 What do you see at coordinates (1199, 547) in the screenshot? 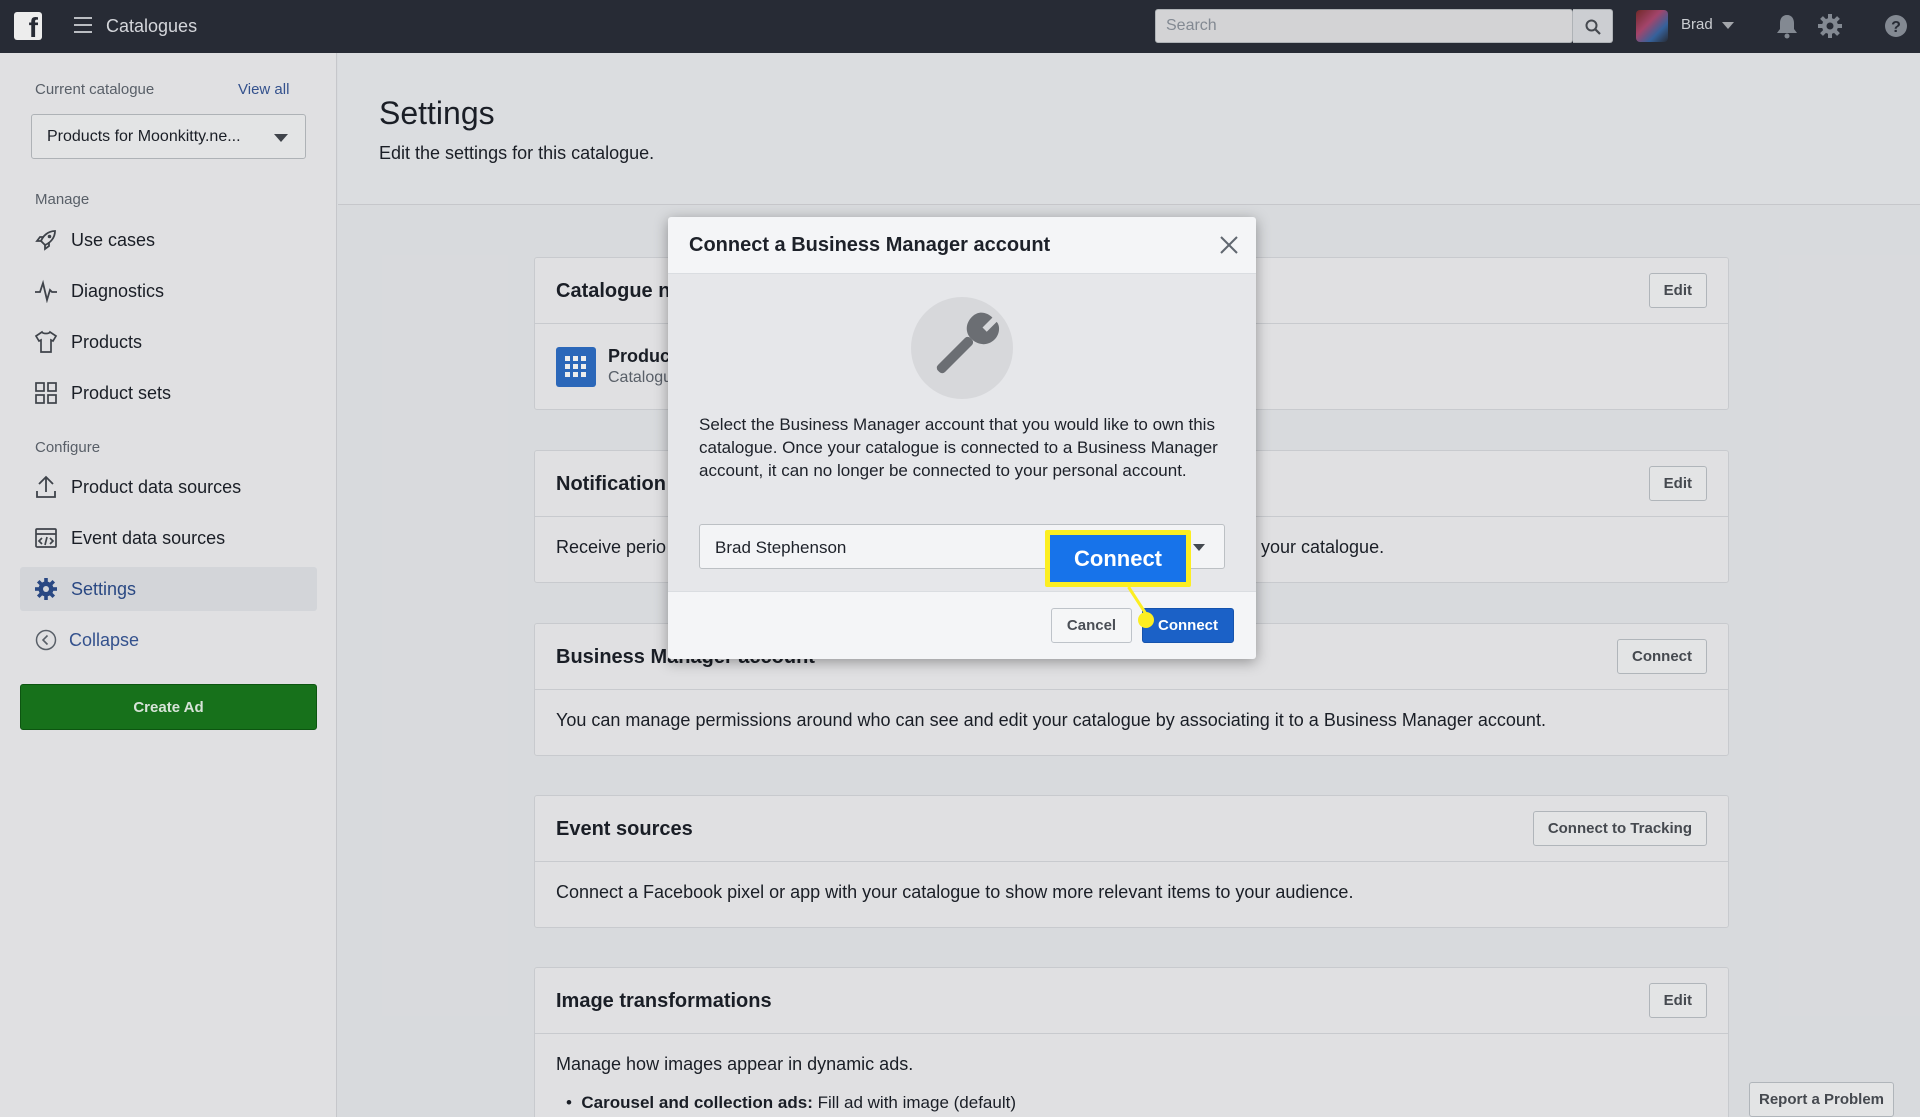
I see `chevron-down-icon` at bounding box center [1199, 547].